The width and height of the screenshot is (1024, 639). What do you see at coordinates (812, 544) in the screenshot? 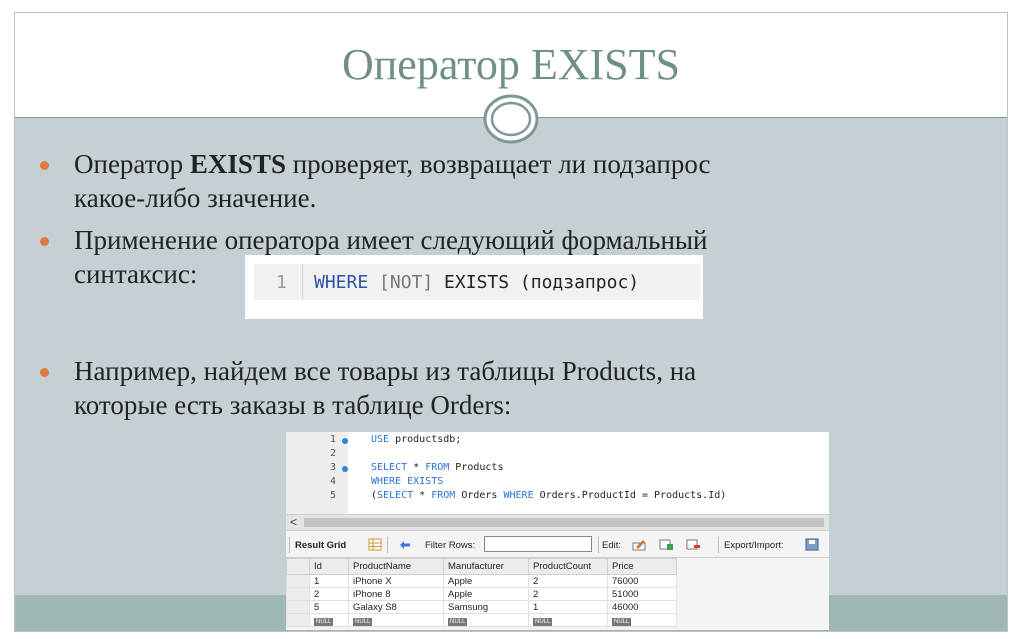
I see `export-icon` at bounding box center [812, 544].